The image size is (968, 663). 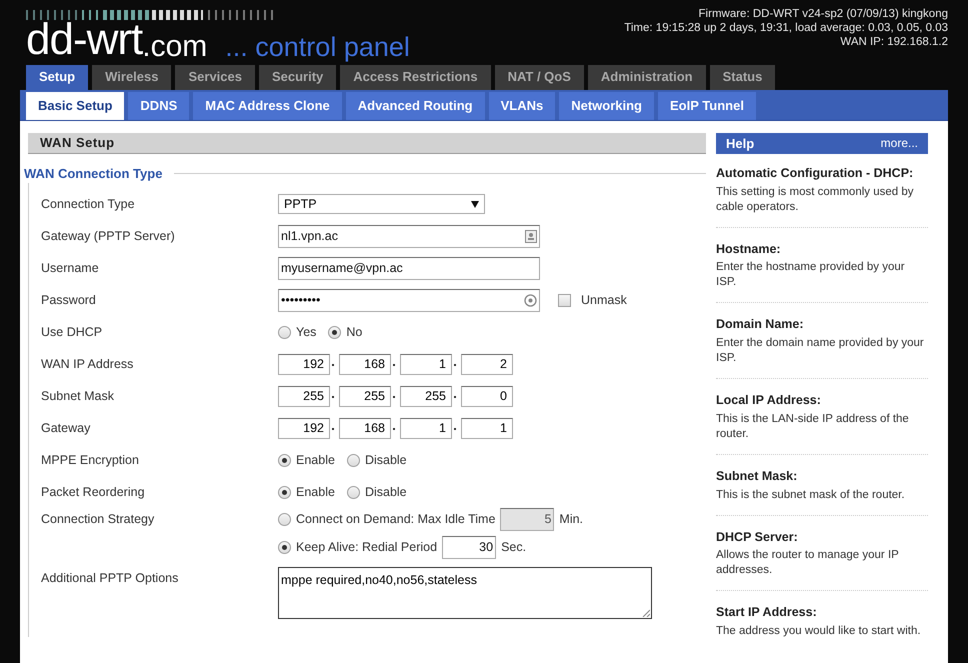 What do you see at coordinates (757, 537) in the screenshot?
I see `help-item-title: DHCP Server:` at bounding box center [757, 537].